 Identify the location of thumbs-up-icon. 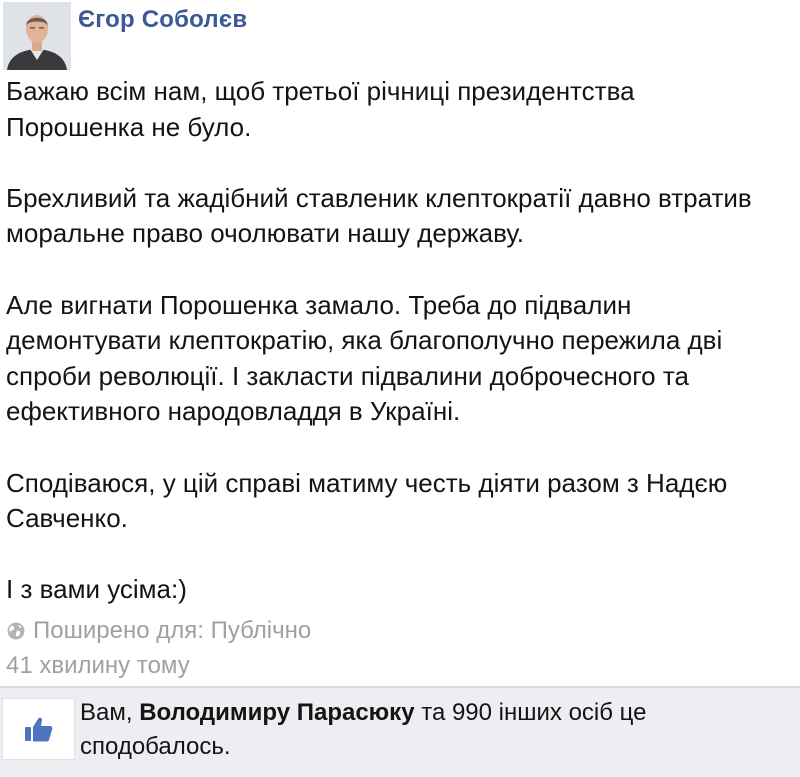
(39, 729).